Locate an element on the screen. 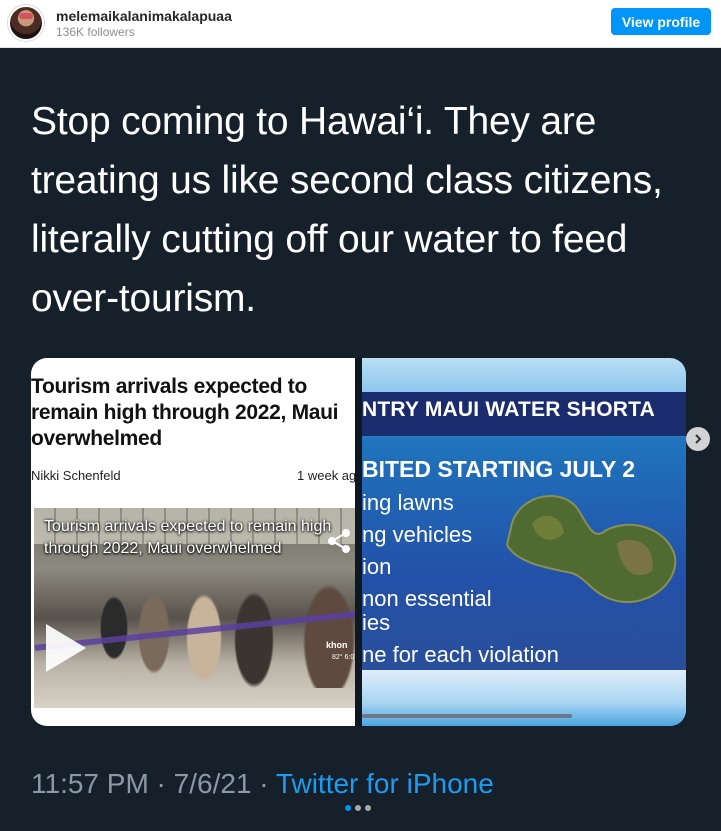  tweet-time: 11:57 PM is located at coordinates (90, 783).